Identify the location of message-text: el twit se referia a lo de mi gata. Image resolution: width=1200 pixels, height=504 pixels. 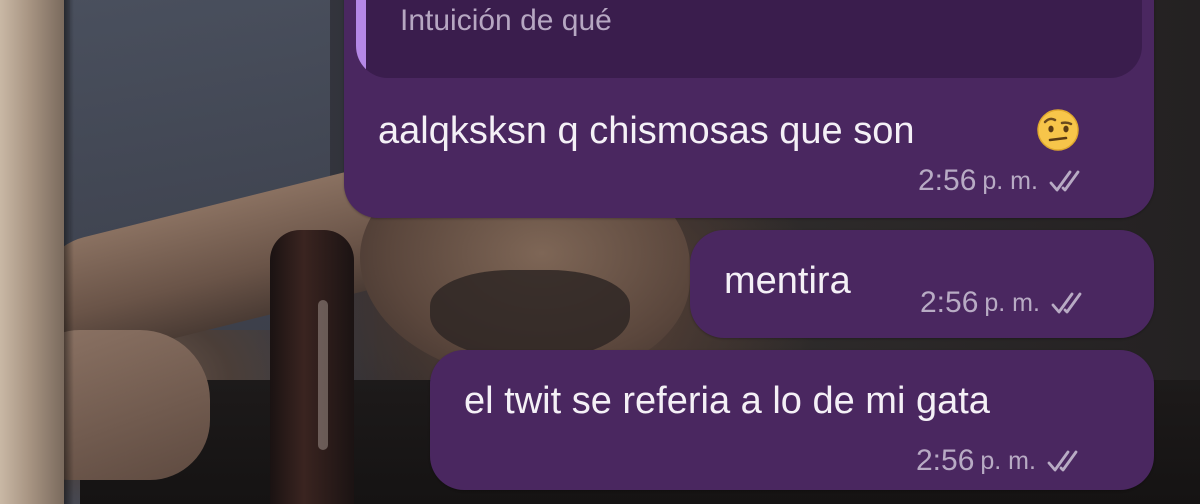
(727, 401).